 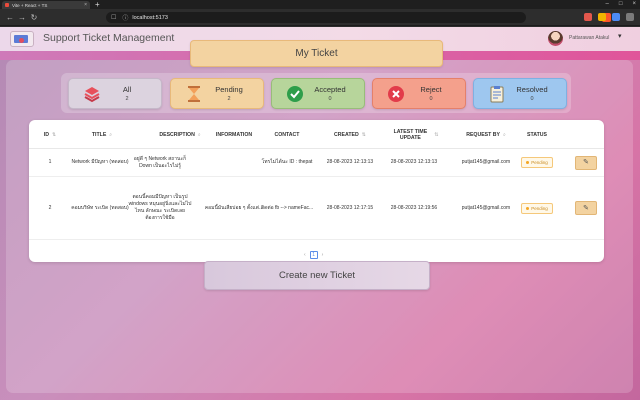 I want to click on filter-resolved-label: Resolved, so click(x=532, y=89).